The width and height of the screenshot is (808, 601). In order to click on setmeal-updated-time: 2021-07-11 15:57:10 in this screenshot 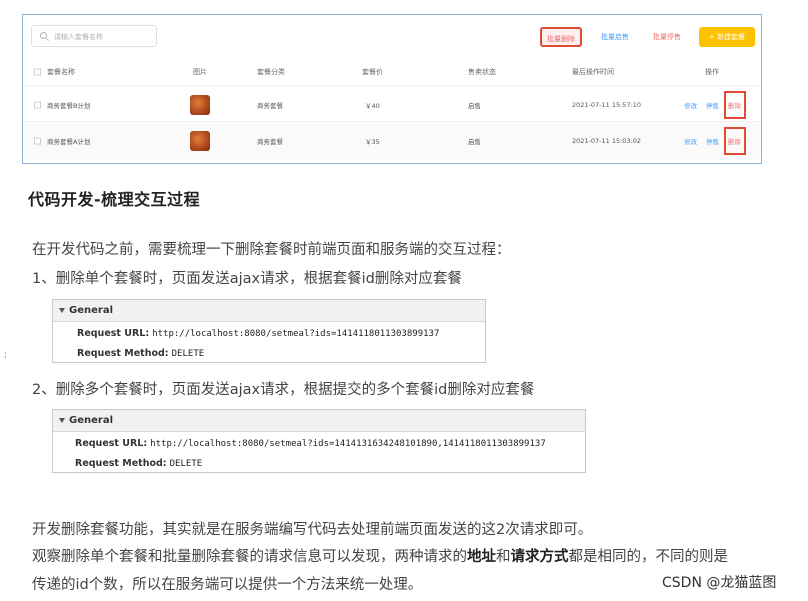, I will do `click(607, 104)`.